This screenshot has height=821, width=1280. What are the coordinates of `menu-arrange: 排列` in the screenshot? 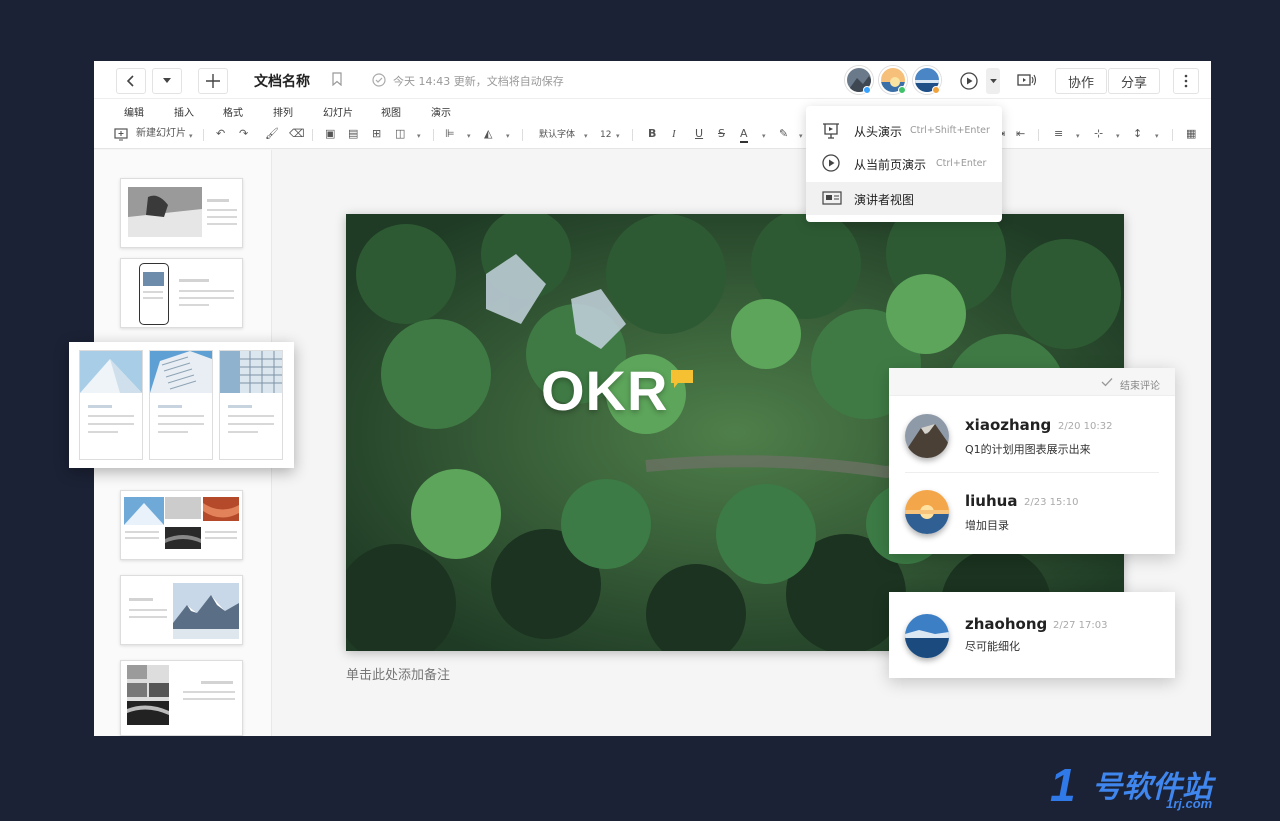 It's located at (283, 111).